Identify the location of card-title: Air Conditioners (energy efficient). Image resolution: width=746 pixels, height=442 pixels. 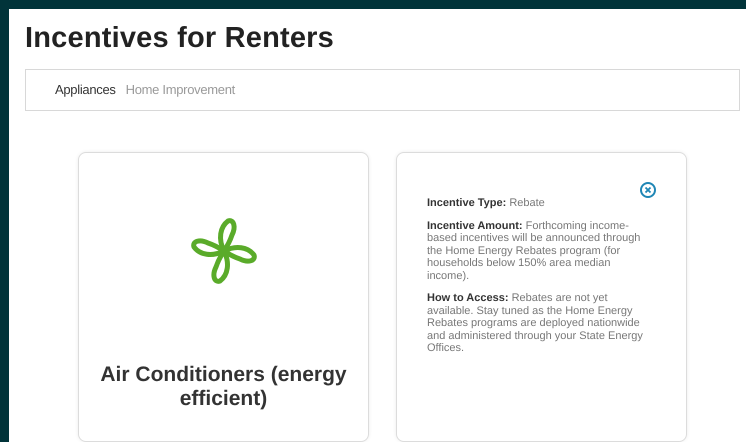
(223, 387).